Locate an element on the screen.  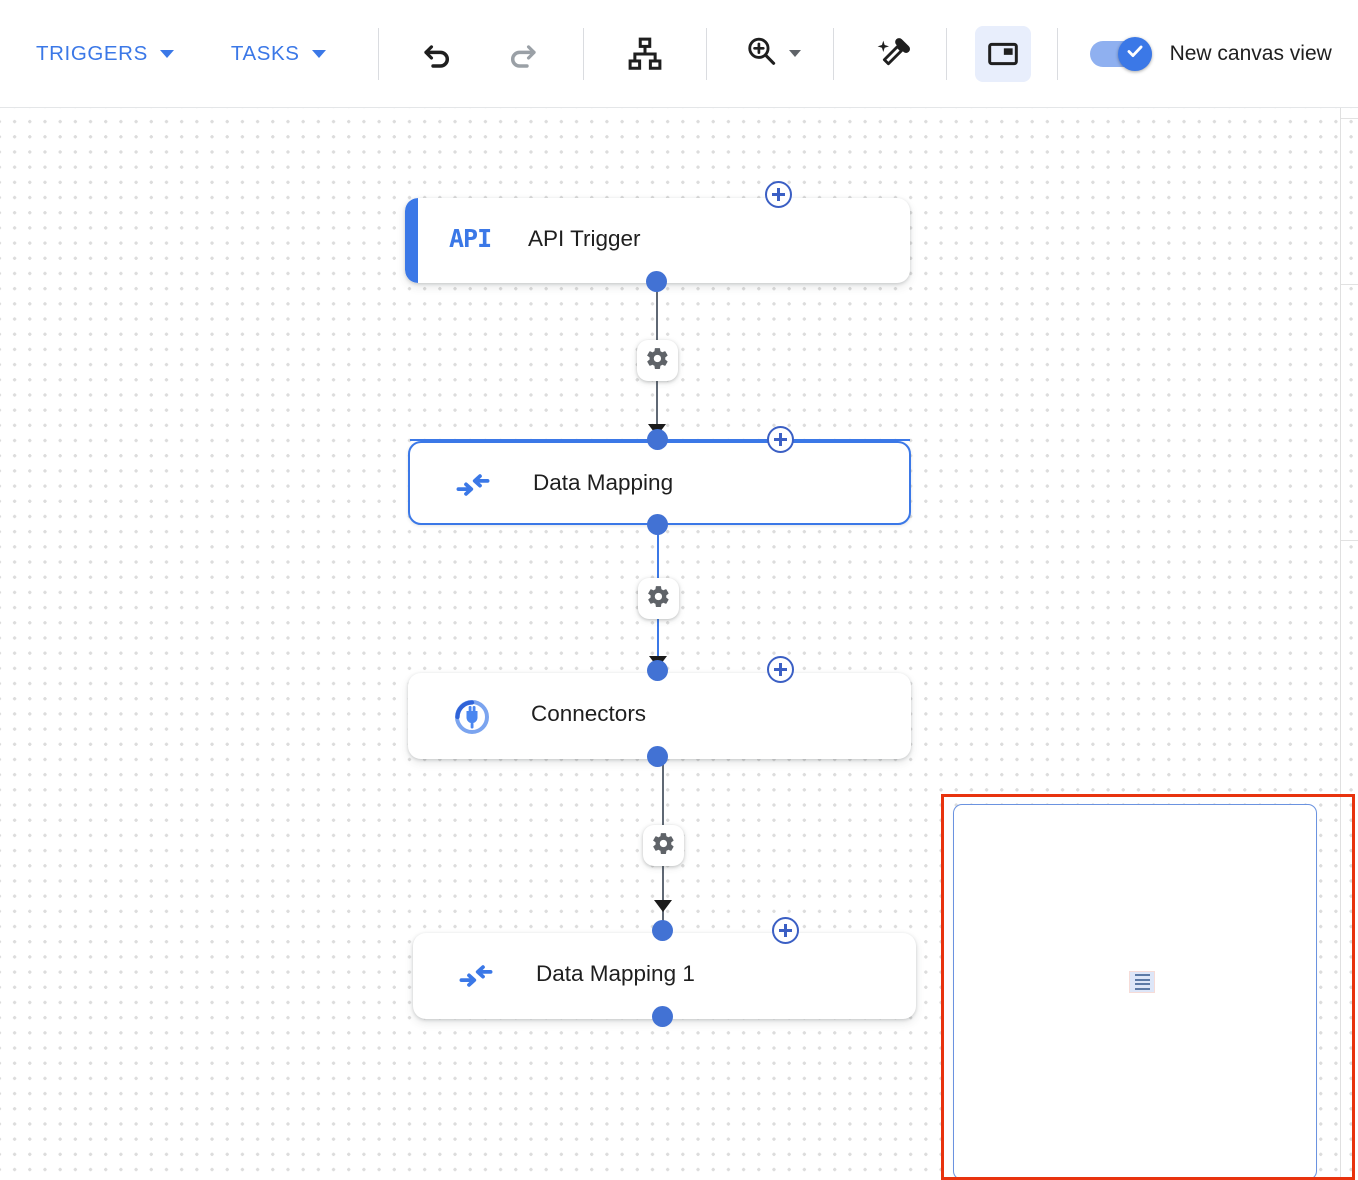
node-label-data-mapping: Data Mapping is located at coordinates (603, 482).